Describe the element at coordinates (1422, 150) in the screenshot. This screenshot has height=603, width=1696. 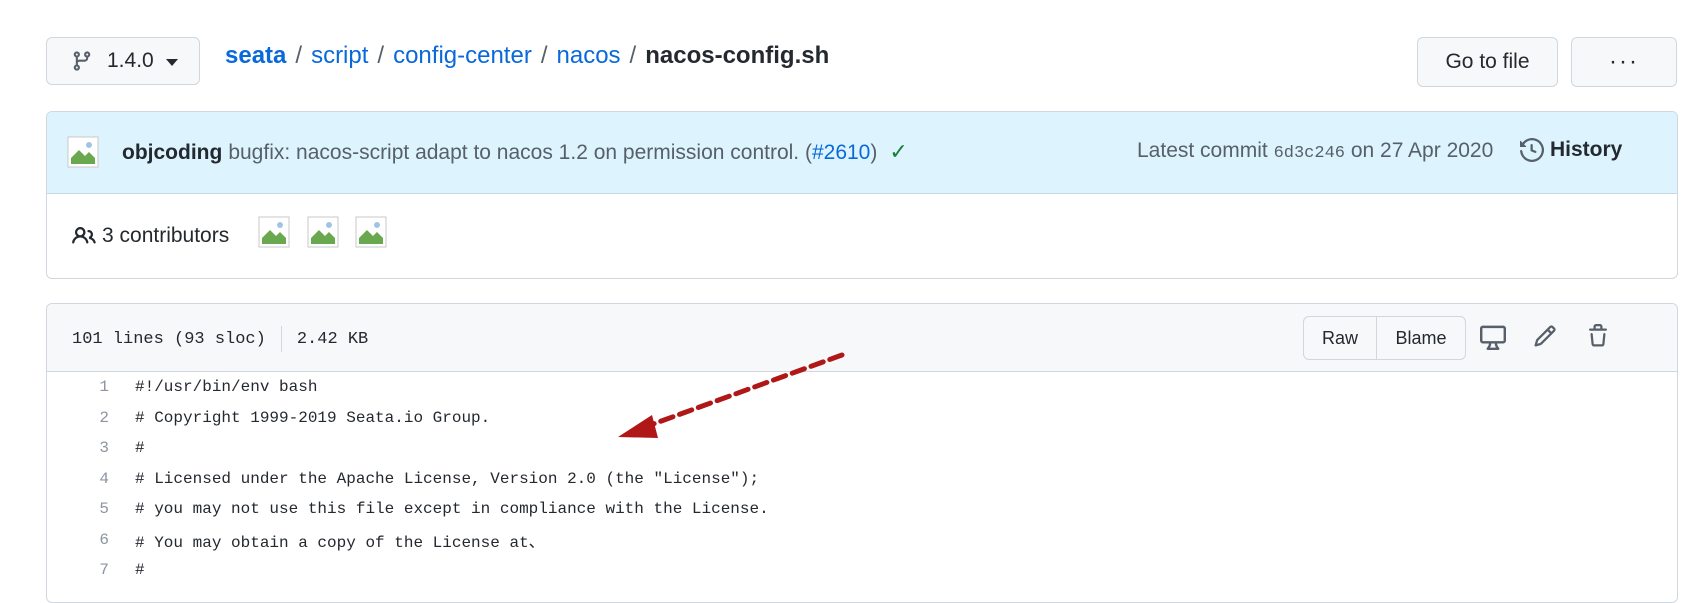
I see `commit-date: on 27 Apr 2020` at that location.